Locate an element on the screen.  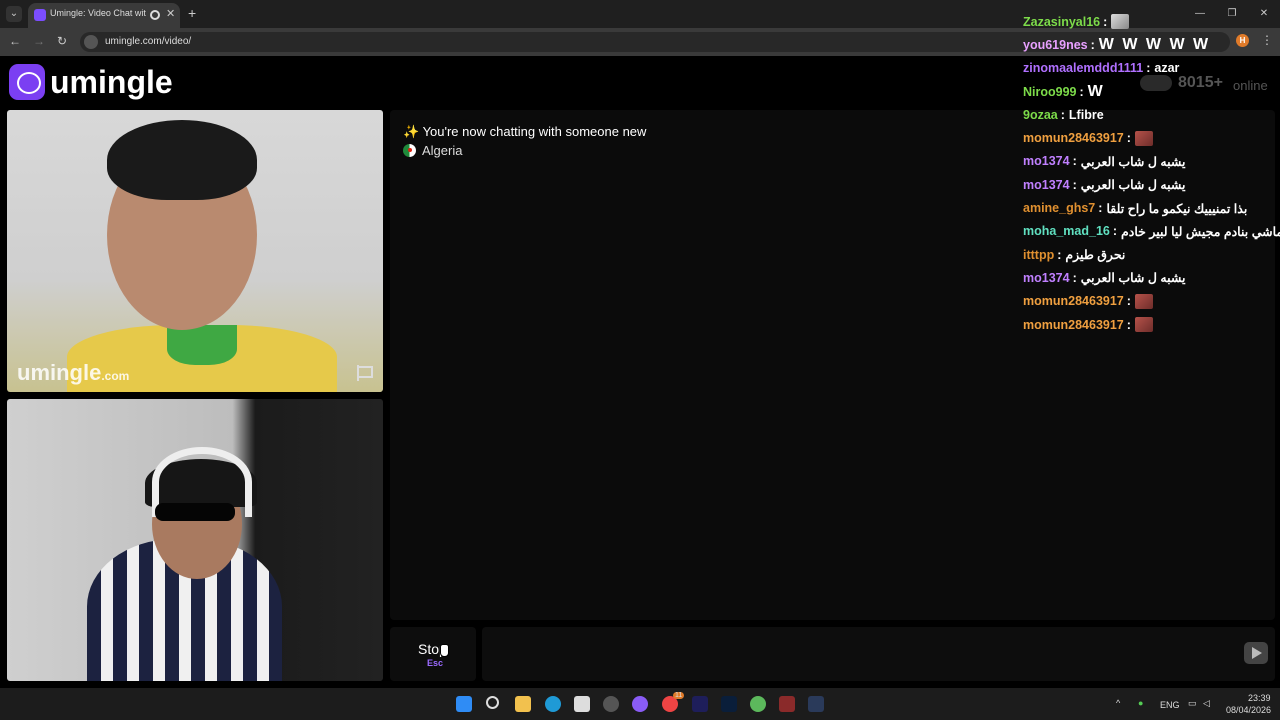
tray-overflow-icon: ^ is located at coordinates (1118, 703).